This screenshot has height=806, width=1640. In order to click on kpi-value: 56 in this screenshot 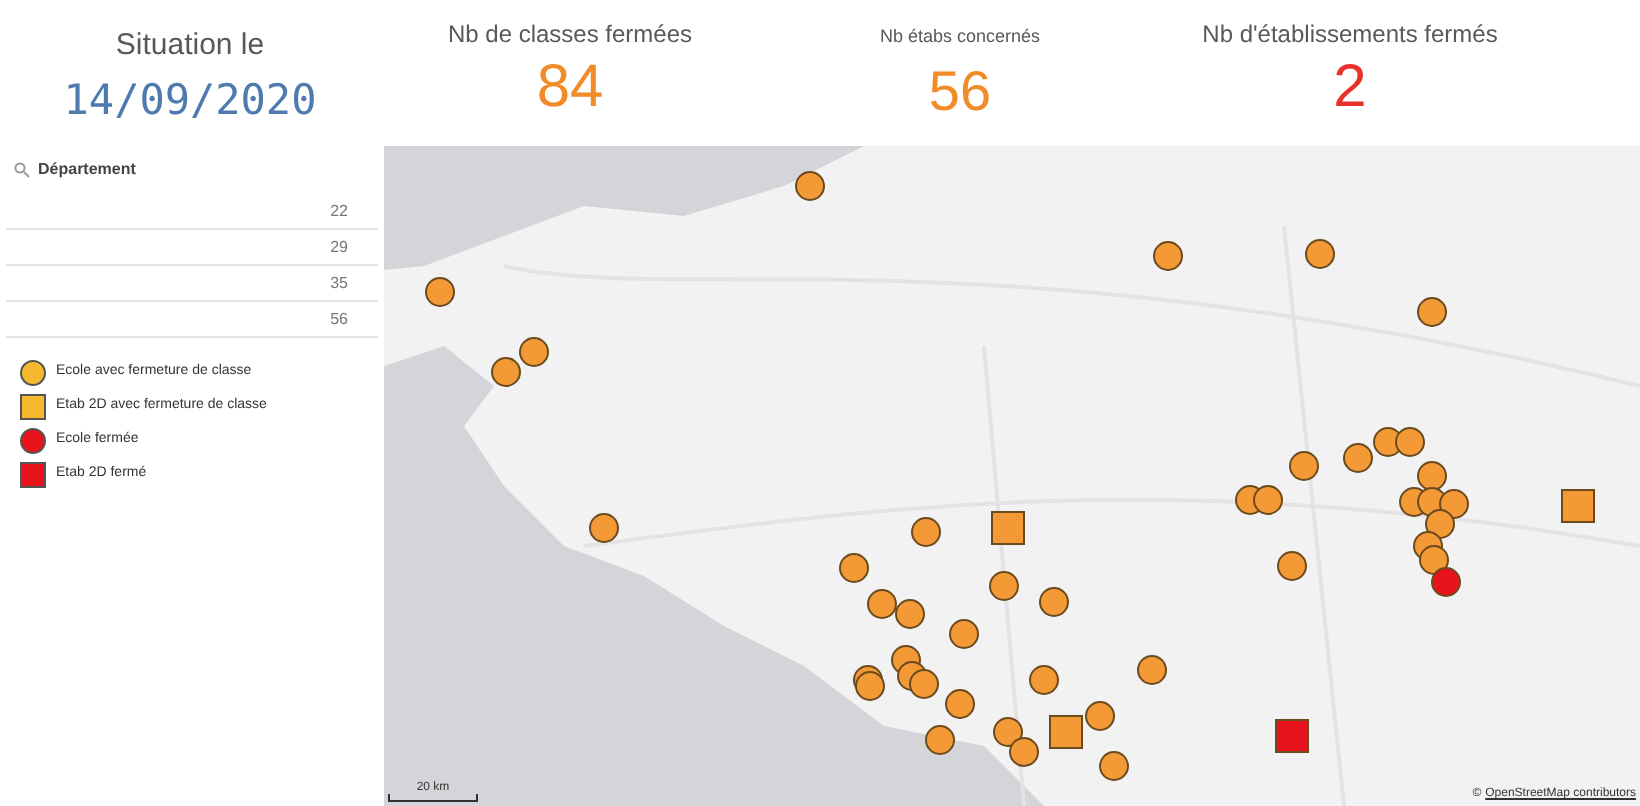, I will do `click(960, 91)`.